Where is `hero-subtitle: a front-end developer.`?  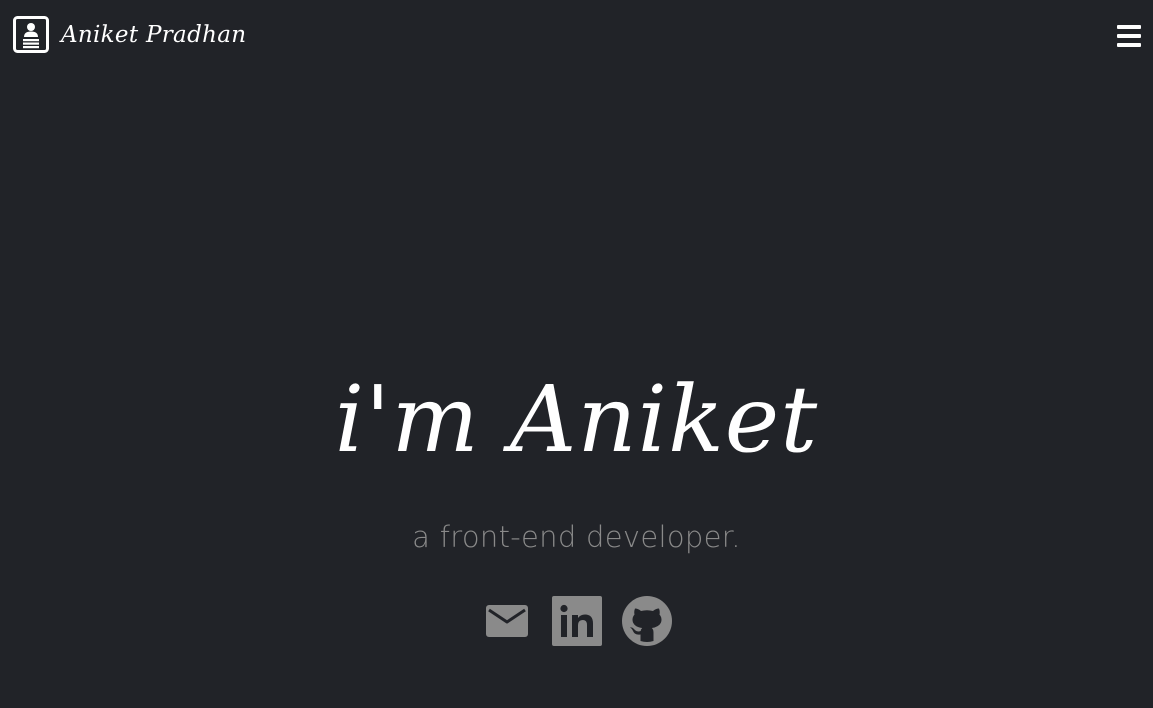 hero-subtitle: a front-end developer. is located at coordinates (576, 537).